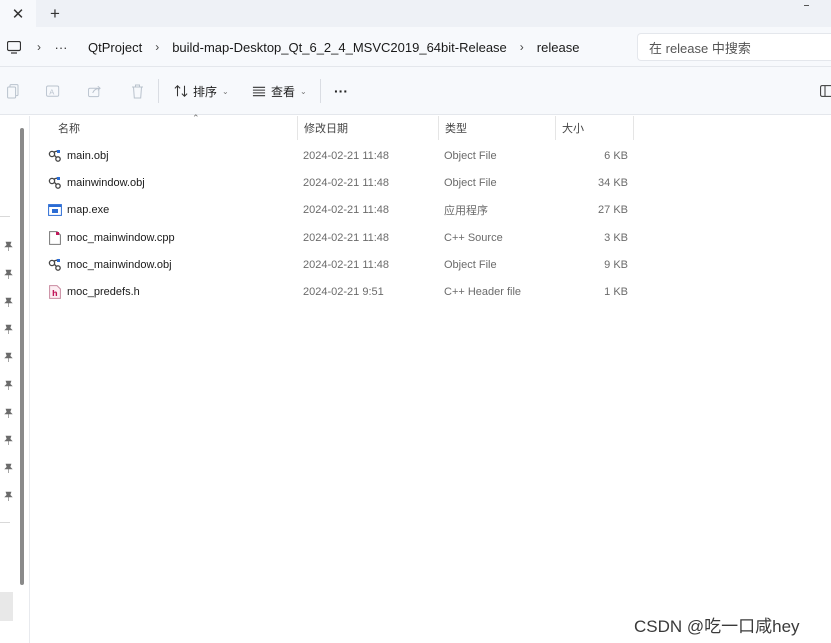  I want to click on plus-icon: +, so click(55, 13).